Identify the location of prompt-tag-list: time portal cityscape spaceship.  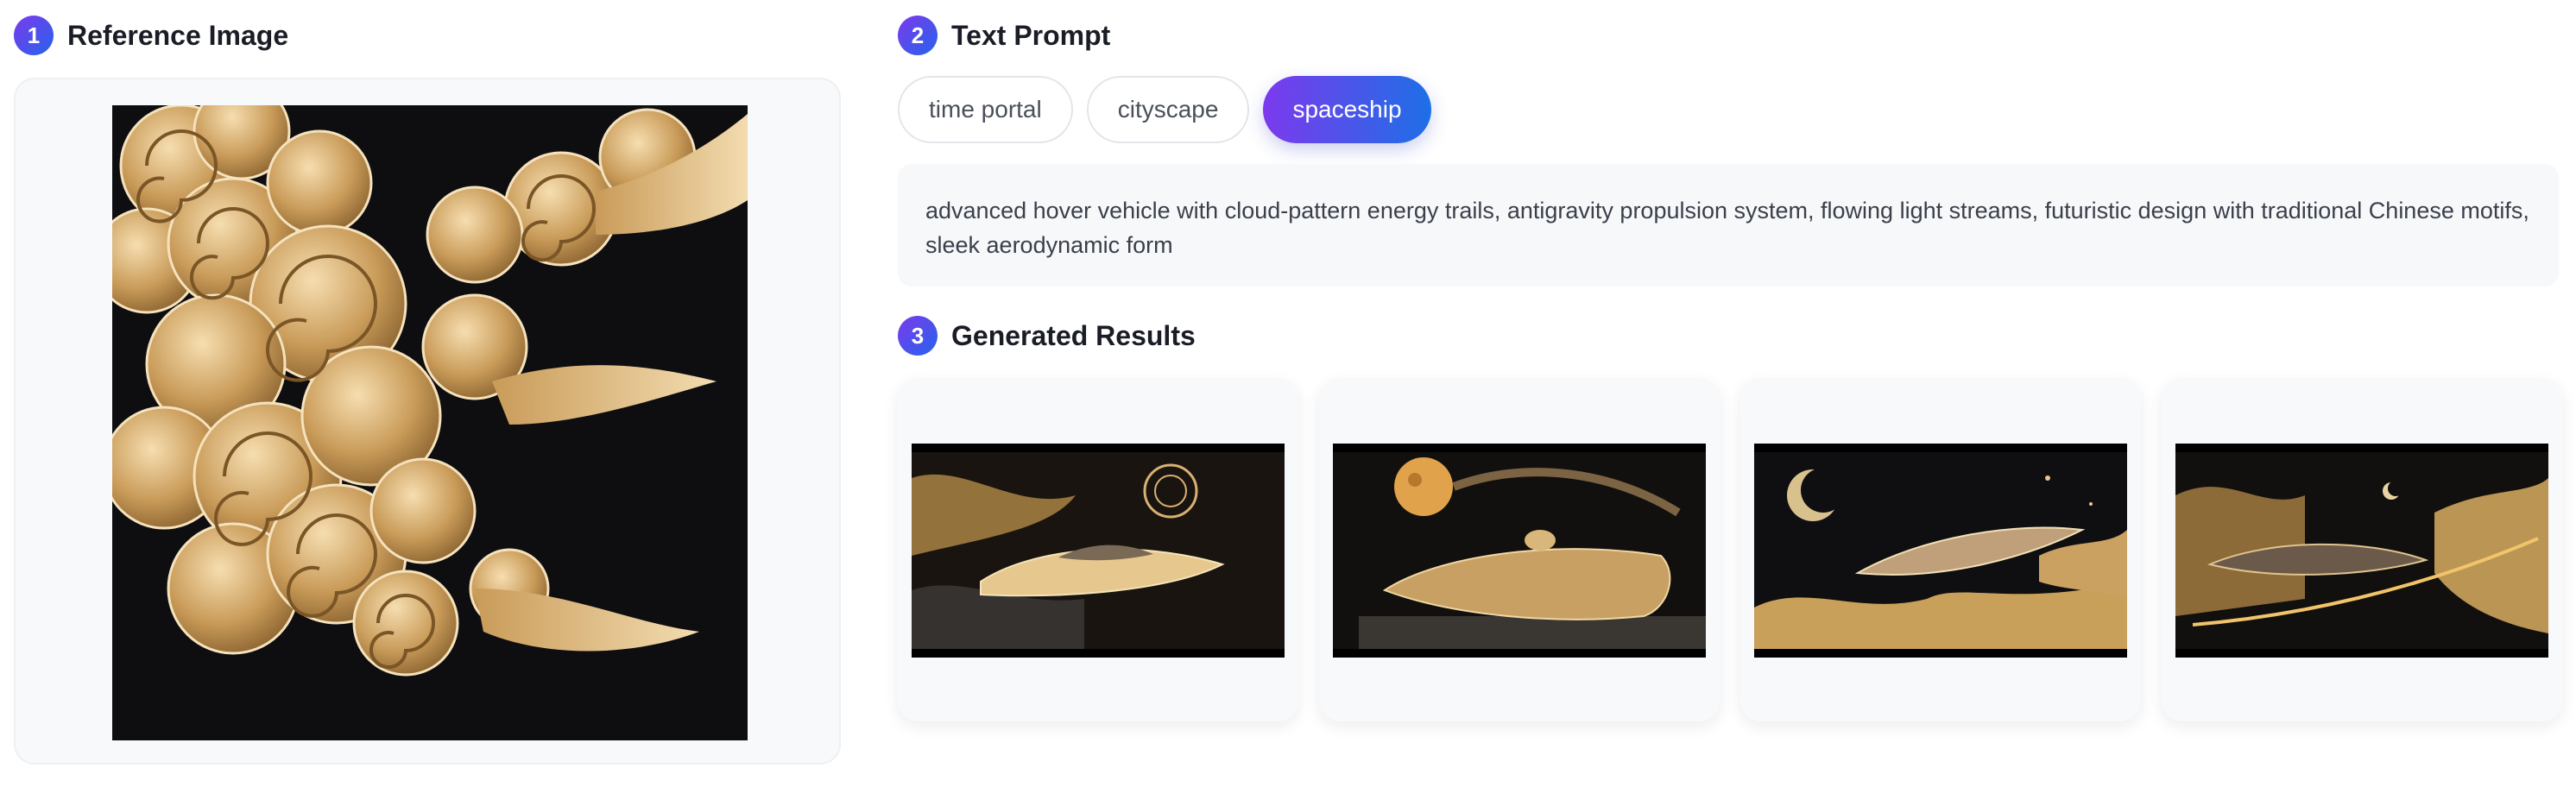
(1164, 109).